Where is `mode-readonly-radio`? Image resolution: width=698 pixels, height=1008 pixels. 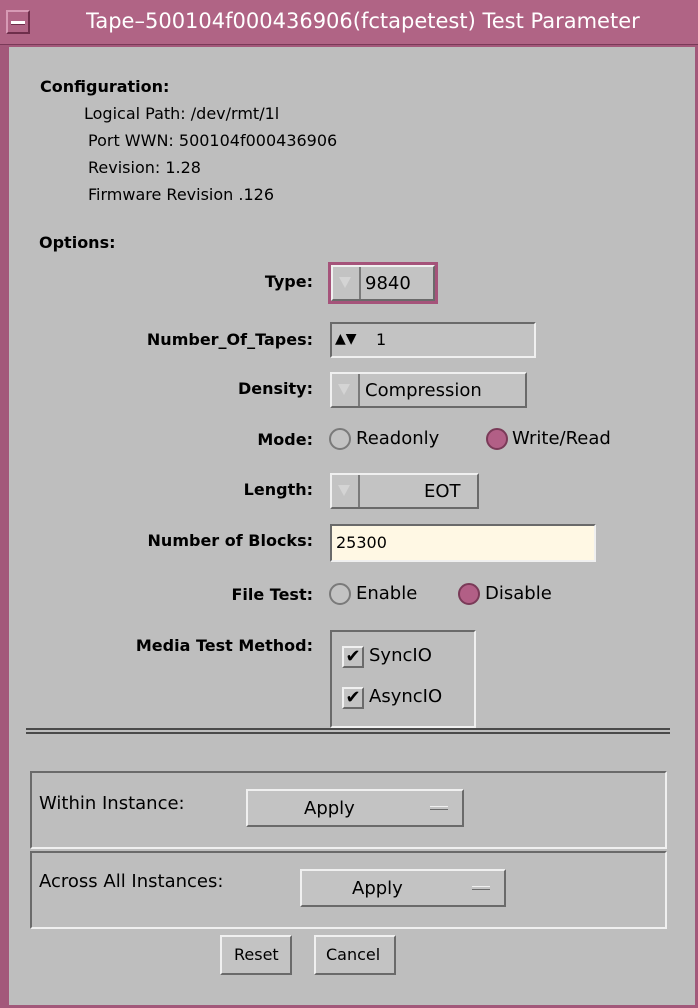
mode-readonly-radio is located at coordinates (340, 439).